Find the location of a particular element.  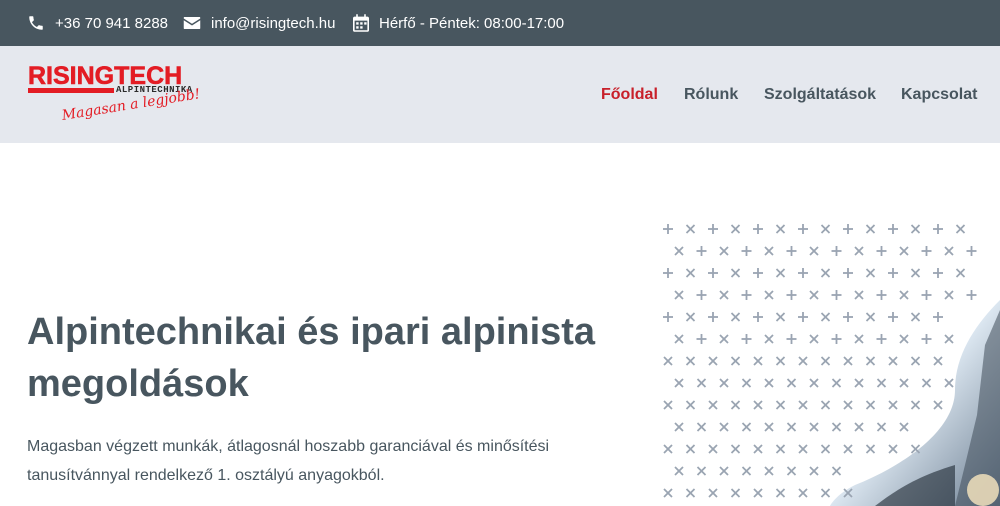

nav-item-szolgaltatasok: Szolgáltatások is located at coordinates (820, 94).